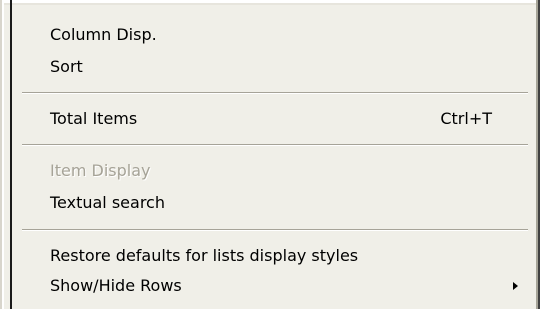 This screenshot has width=540, height=309. I want to click on menu-item-shortcut: Ctrl+T, so click(466, 118).